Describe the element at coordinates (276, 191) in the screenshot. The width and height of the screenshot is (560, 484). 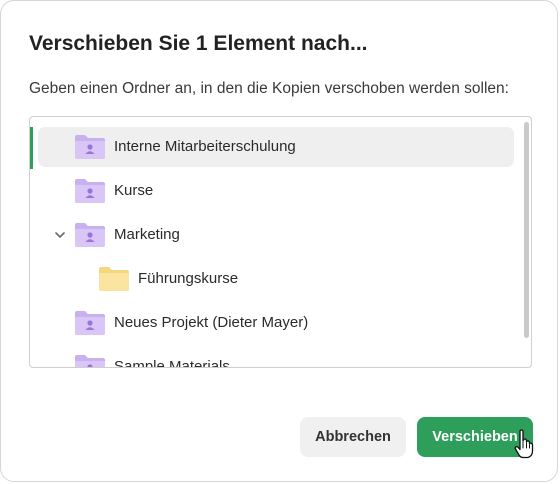
I see `tree-item-kurse: Kurse` at that location.